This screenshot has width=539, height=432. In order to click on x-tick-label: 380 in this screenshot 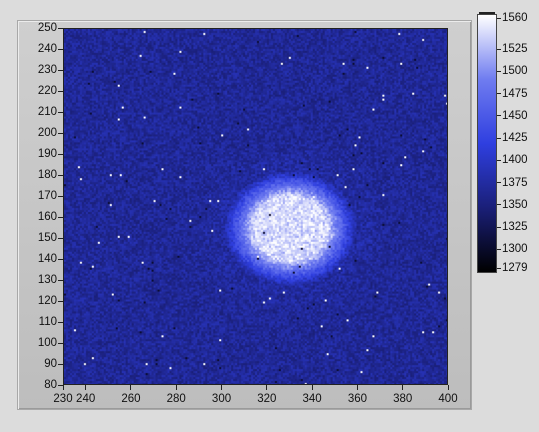, I will do `click(403, 399)`.